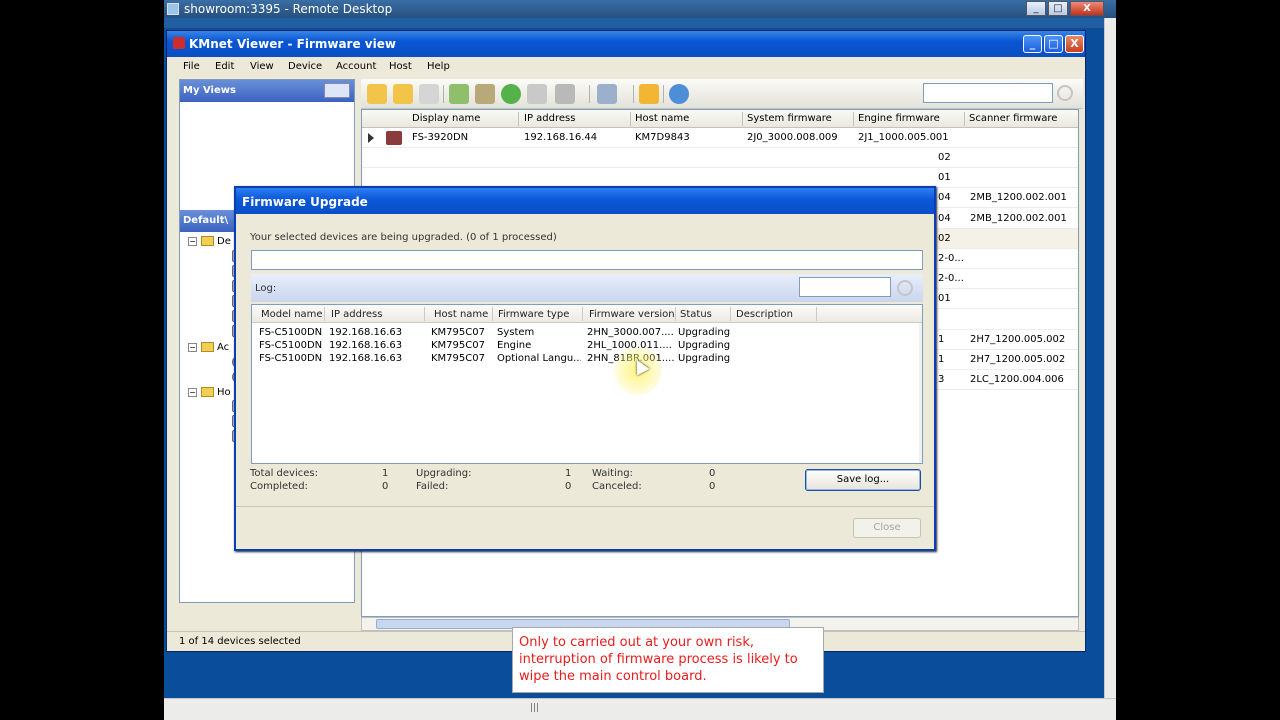  I want to click on col-description: Description, so click(764, 314).